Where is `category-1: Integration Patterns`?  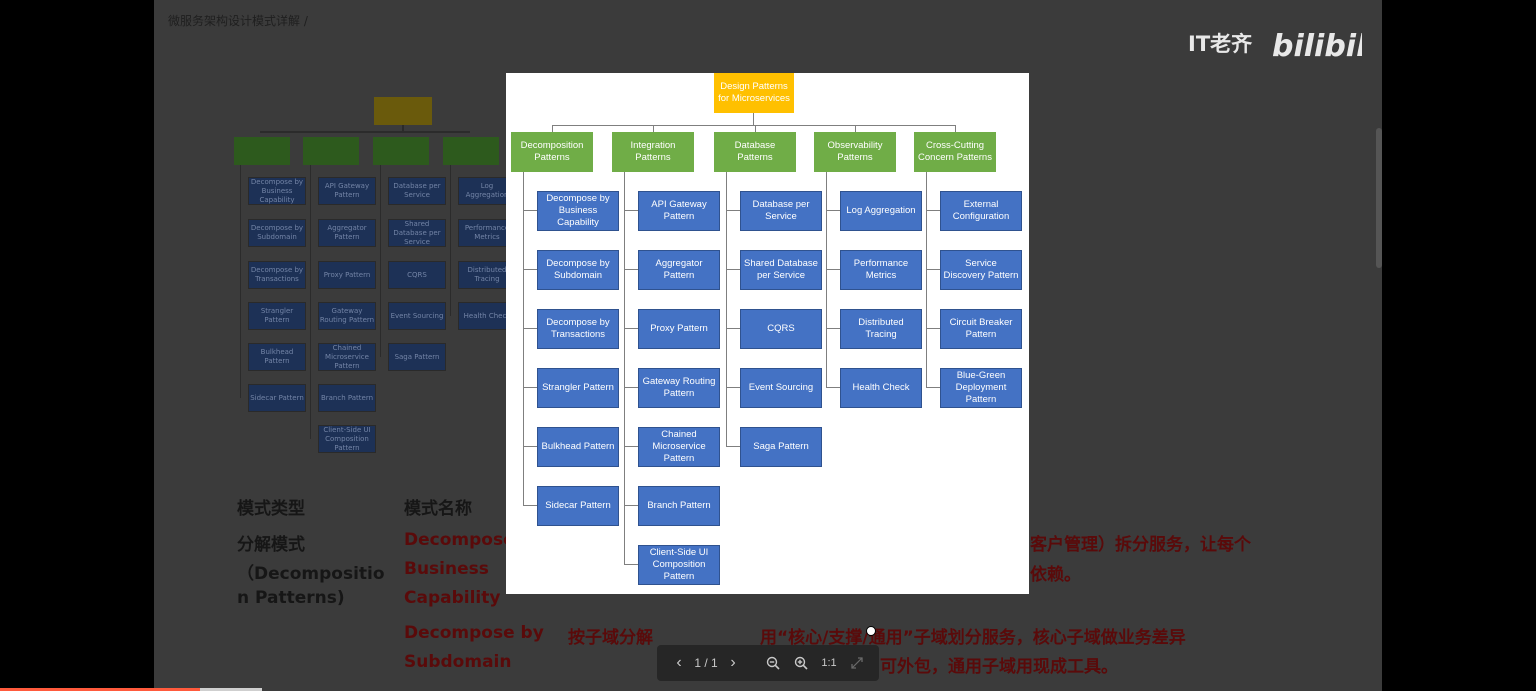
category-1: Integration Patterns is located at coordinates (653, 152).